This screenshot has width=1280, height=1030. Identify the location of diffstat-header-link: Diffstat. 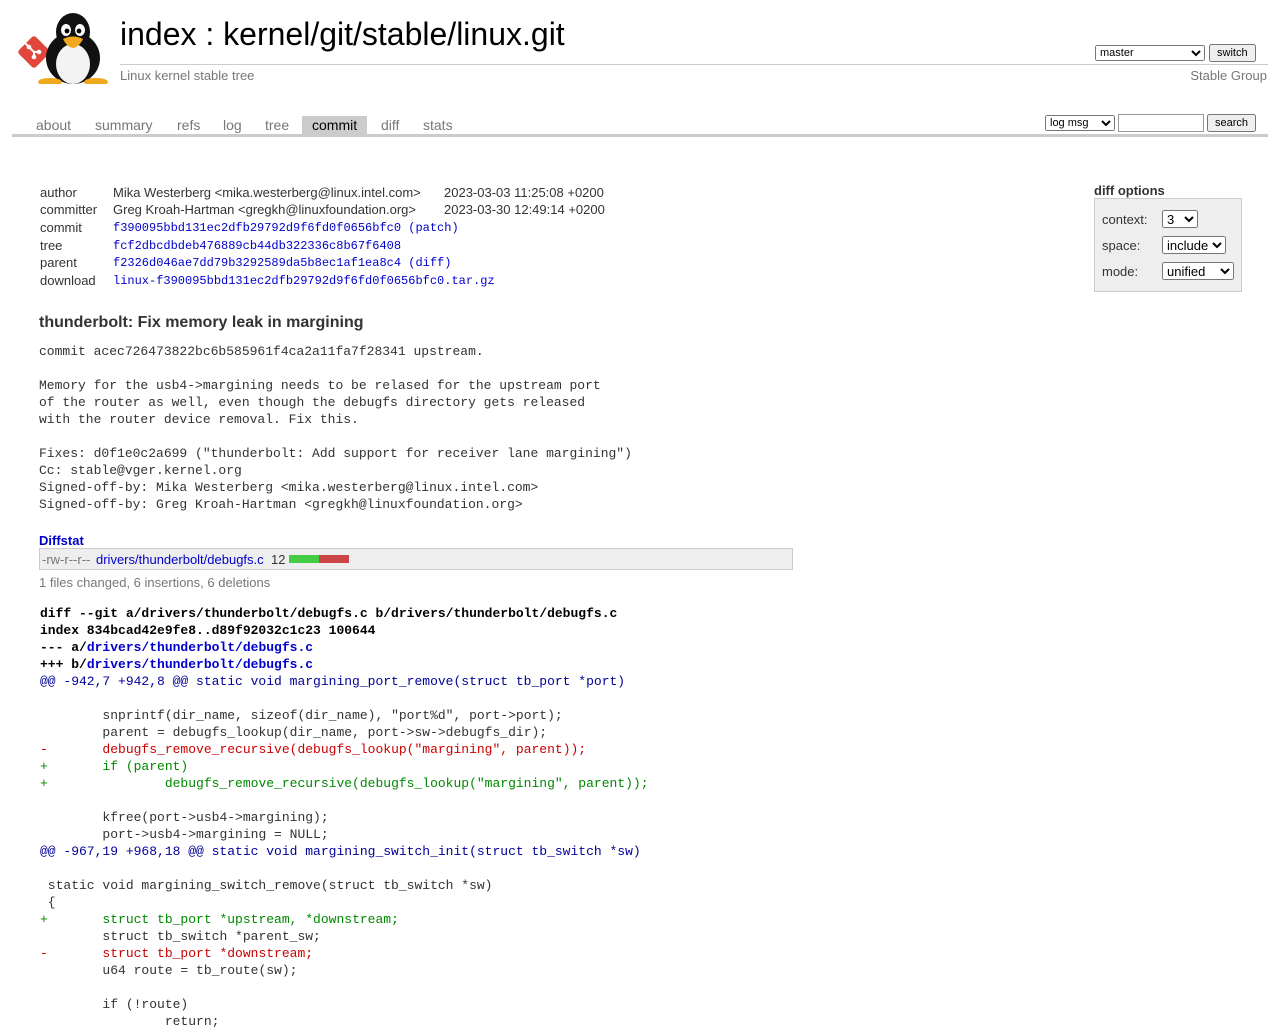
(61, 540).